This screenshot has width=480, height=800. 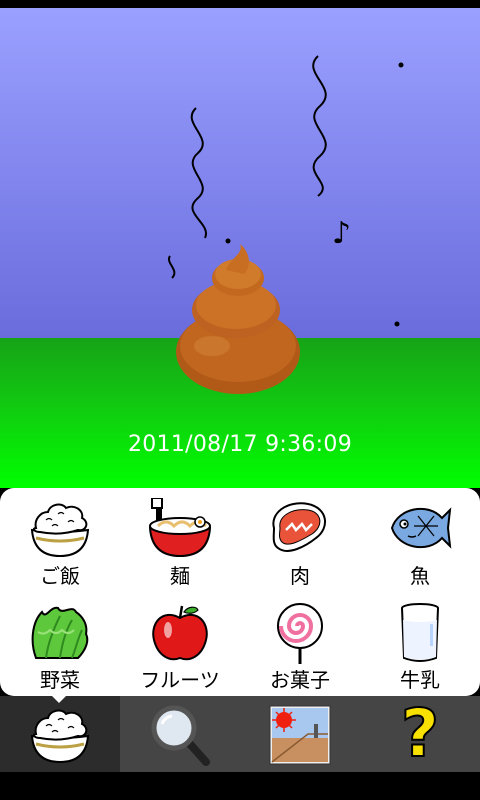 I want to click on food-item-label: 麺, so click(x=180, y=576).